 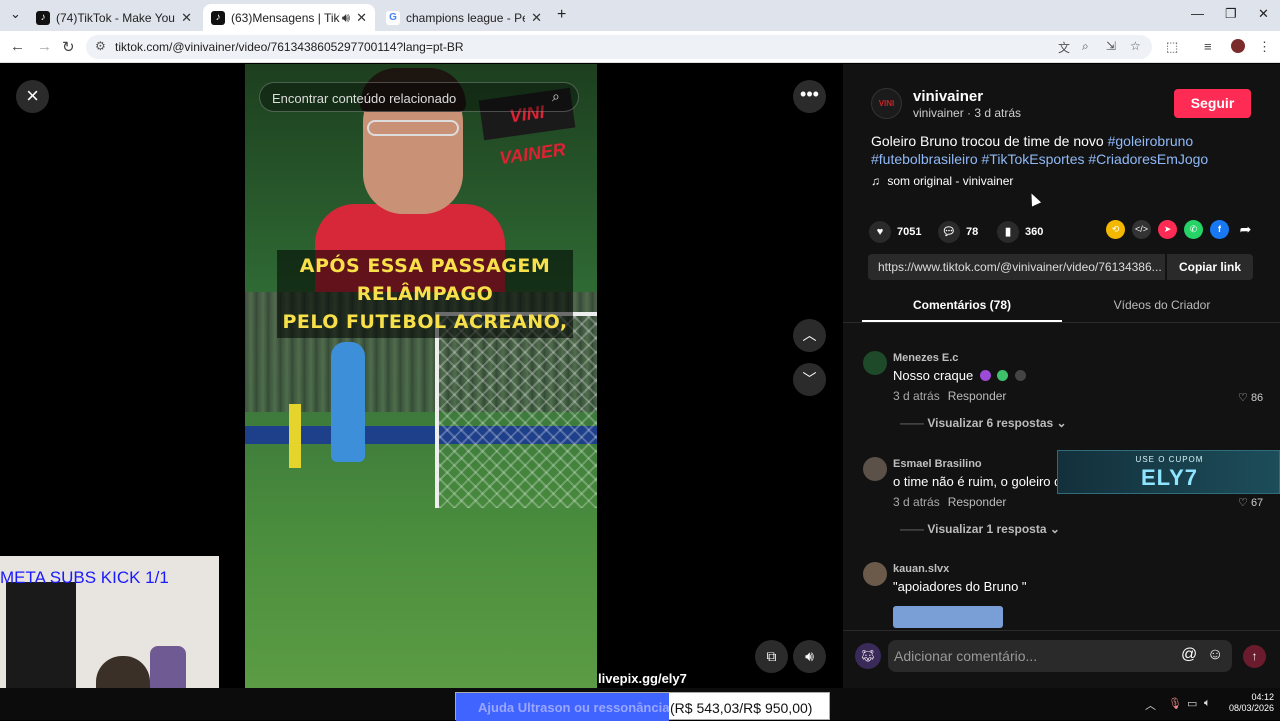 What do you see at coordinates (1257, 398) in the screenshot?
I see `comment-like-count: 86` at bounding box center [1257, 398].